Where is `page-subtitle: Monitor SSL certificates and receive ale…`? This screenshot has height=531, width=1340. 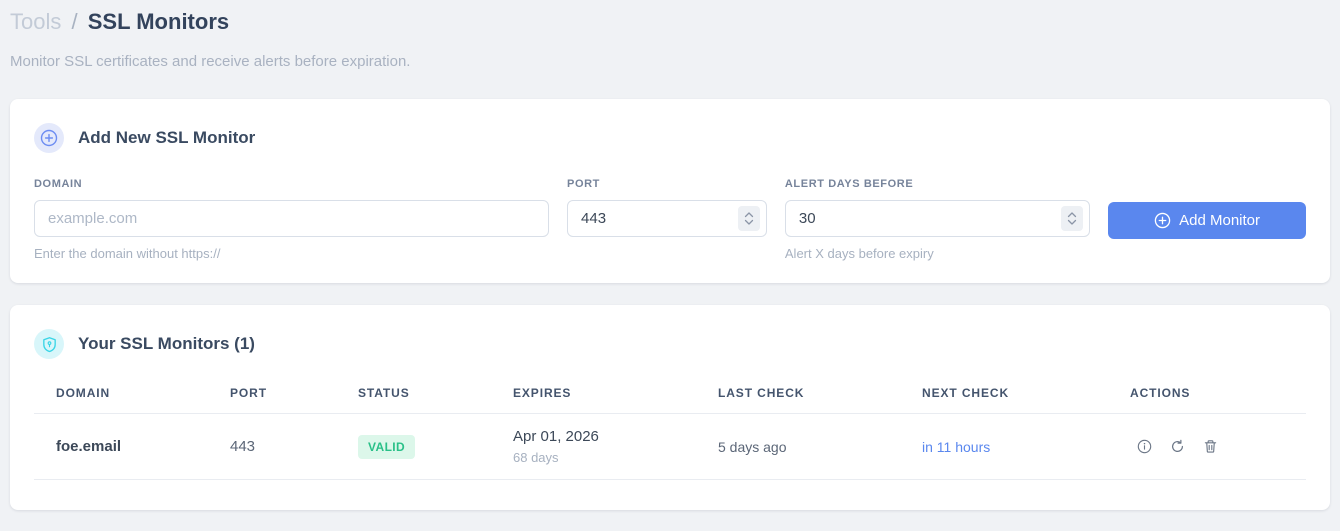
page-subtitle: Monitor SSL certificates and receive ale… is located at coordinates (210, 61).